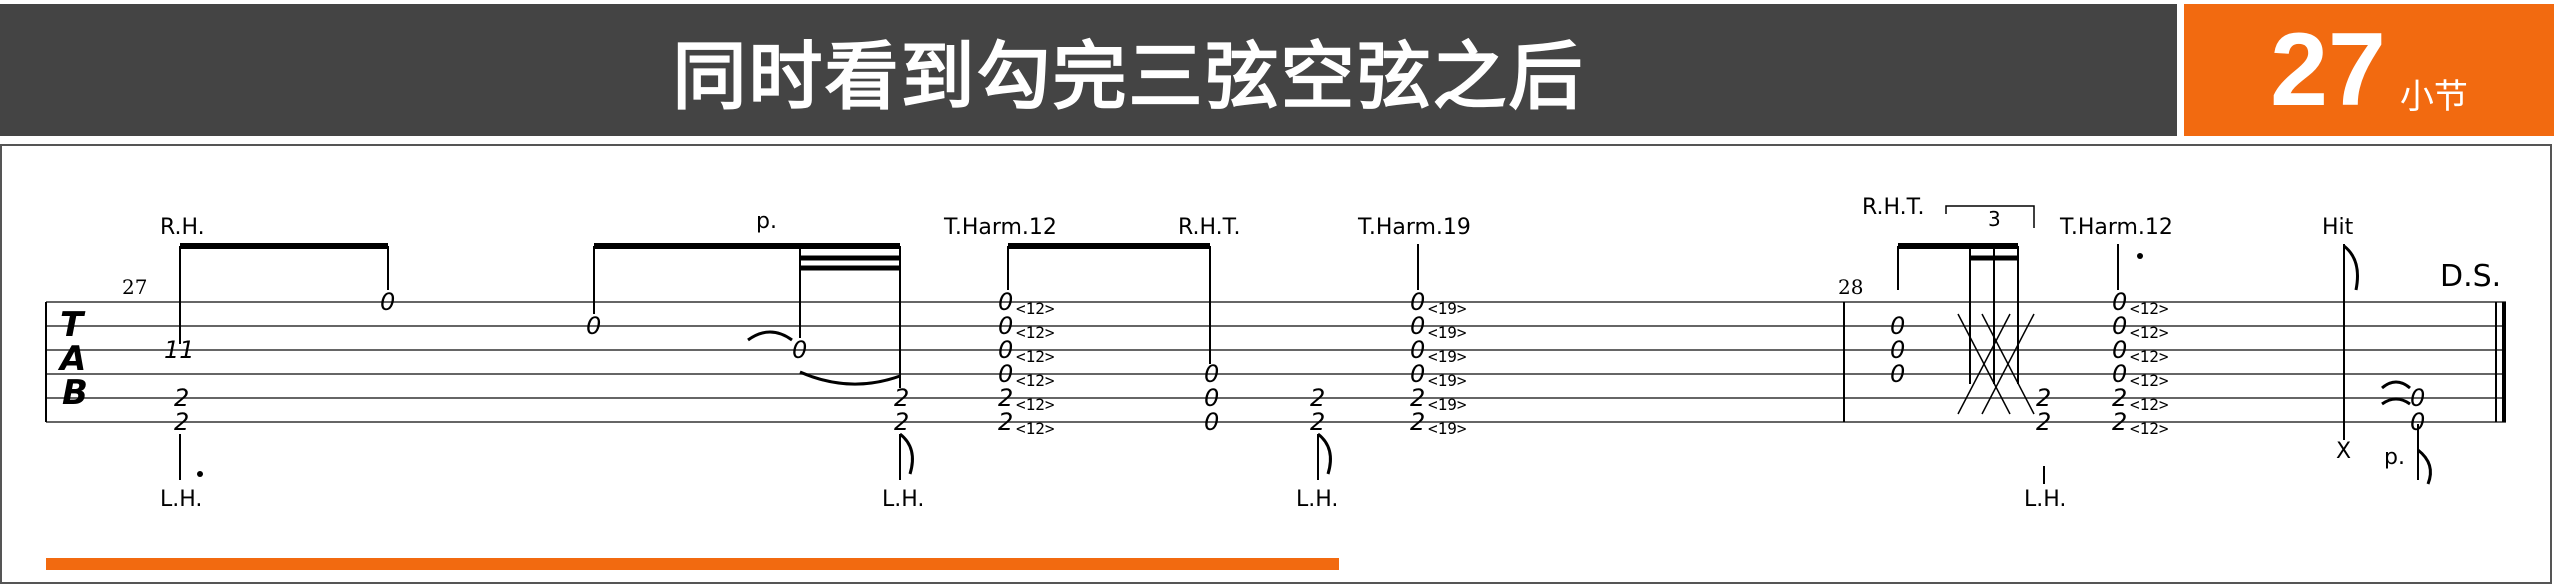 The width and height of the screenshot is (2554, 587). Describe the element at coordinates (903, 499) in the screenshot. I see `lh-label-2: L.H.` at that location.